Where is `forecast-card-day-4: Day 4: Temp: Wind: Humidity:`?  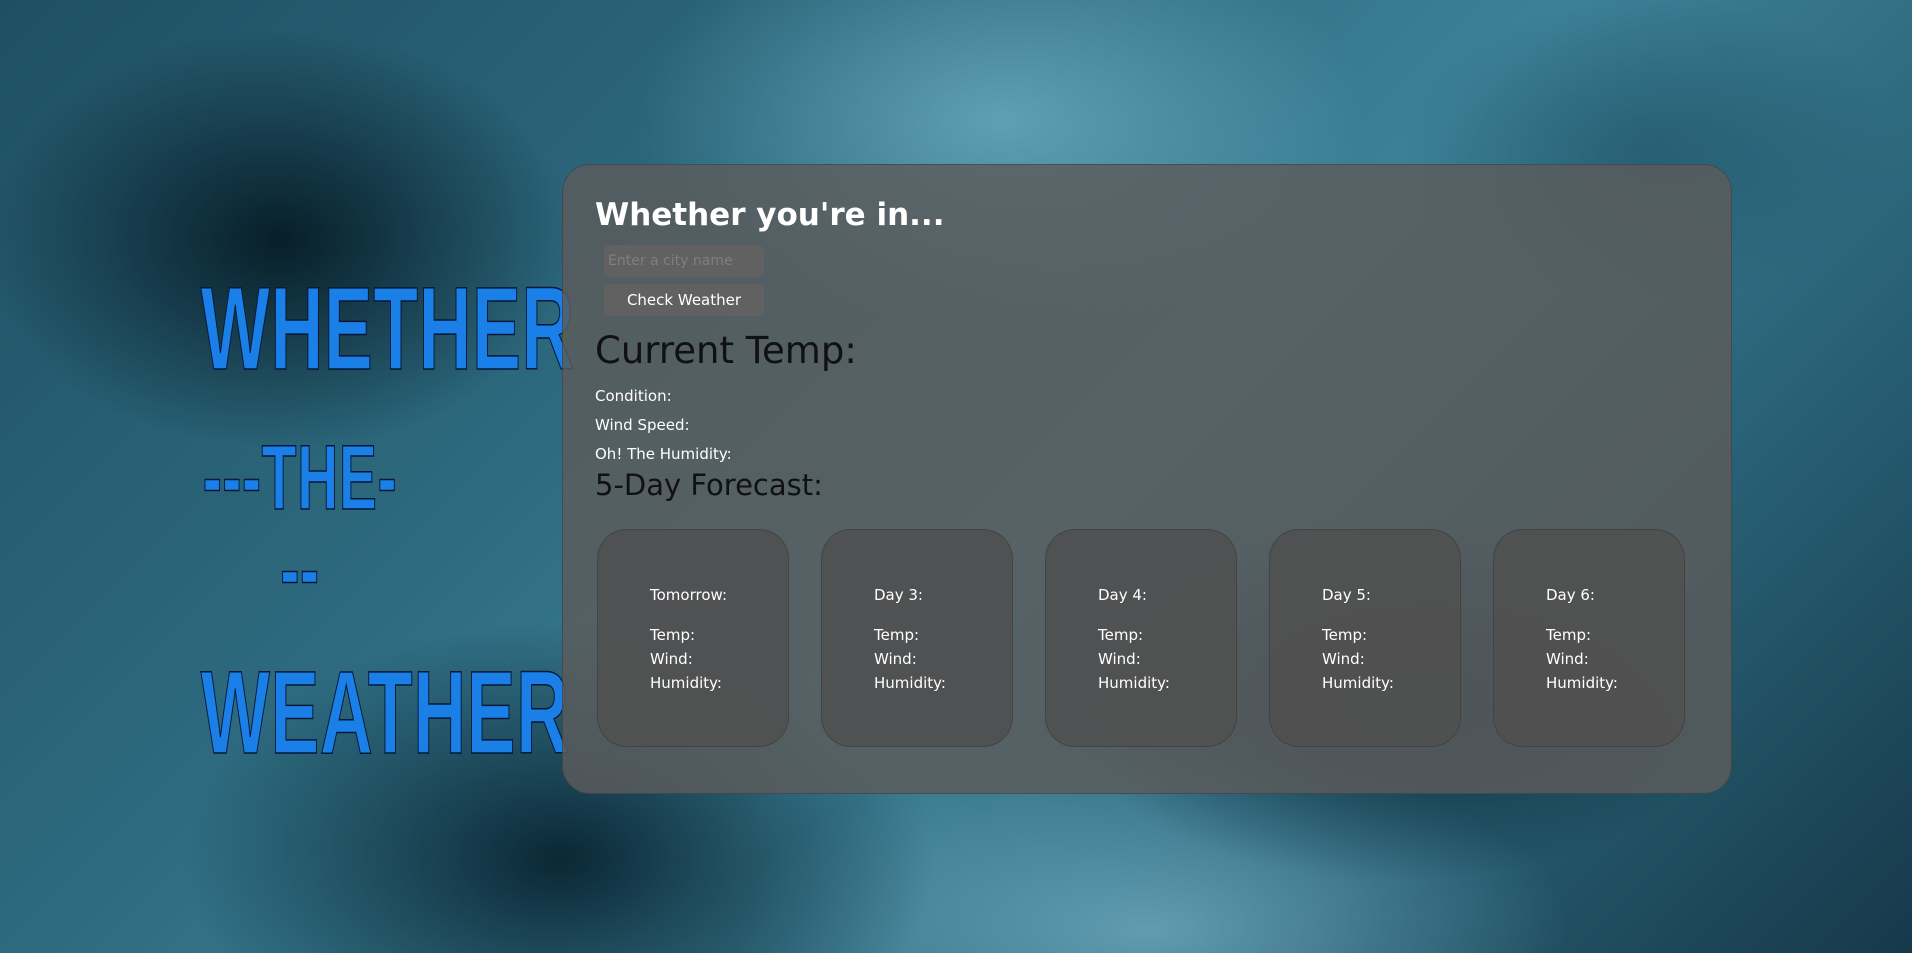
forecast-card-day-4: Day 4: Temp: Wind: Humidity: is located at coordinates (1141, 638).